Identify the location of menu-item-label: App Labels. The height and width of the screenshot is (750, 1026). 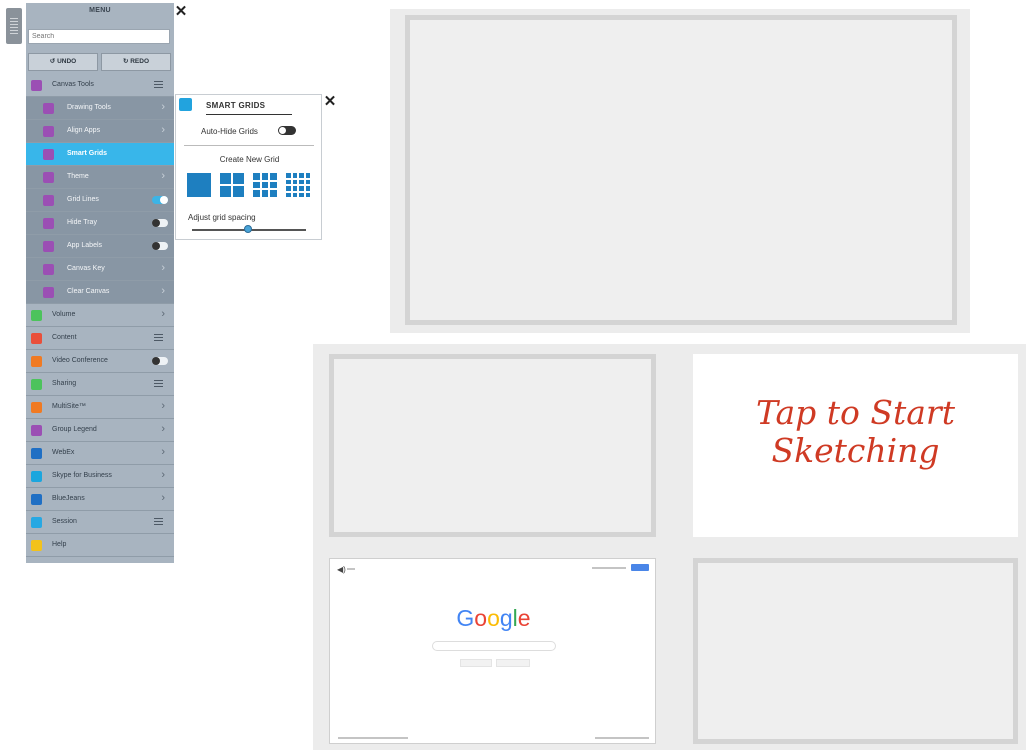
(85, 245).